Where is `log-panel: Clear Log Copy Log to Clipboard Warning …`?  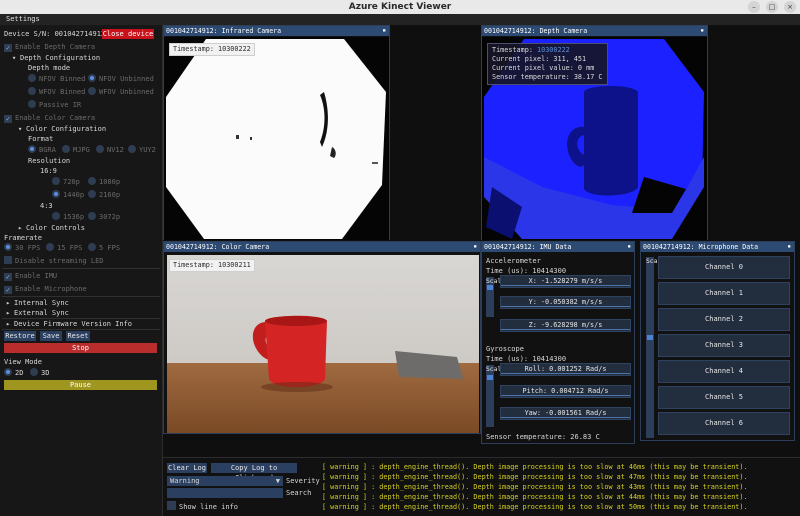 log-panel: Clear Log Copy Log to Clipboard Warning … is located at coordinates (481, 486).